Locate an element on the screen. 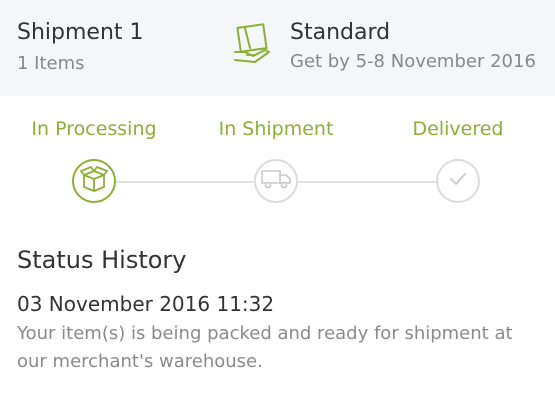 This screenshot has width=555, height=418. status-history-title: Status History is located at coordinates (102, 260).